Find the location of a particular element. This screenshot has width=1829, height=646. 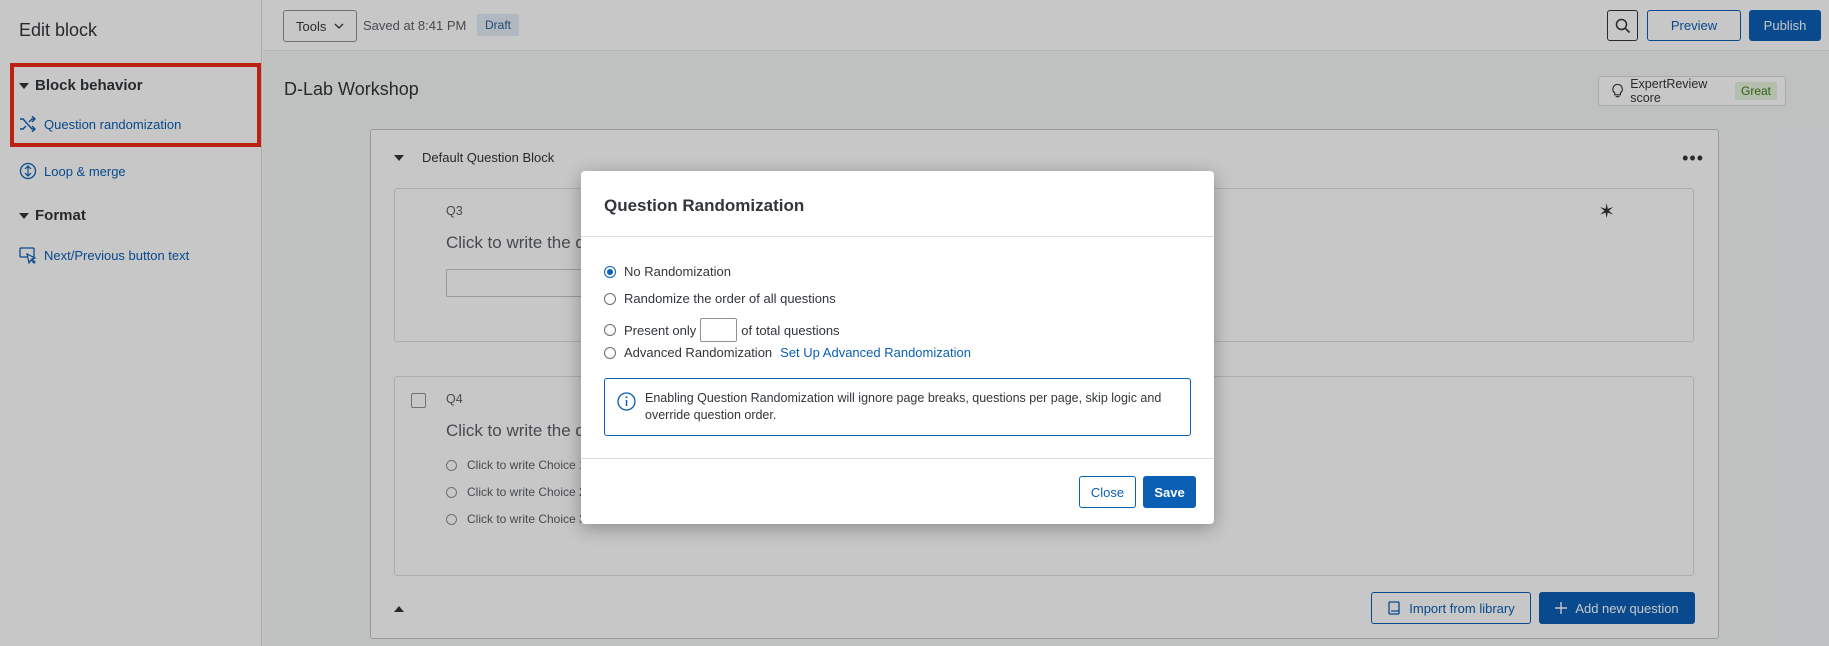

no-randomization-option: No Randomization is located at coordinates (667, 271).